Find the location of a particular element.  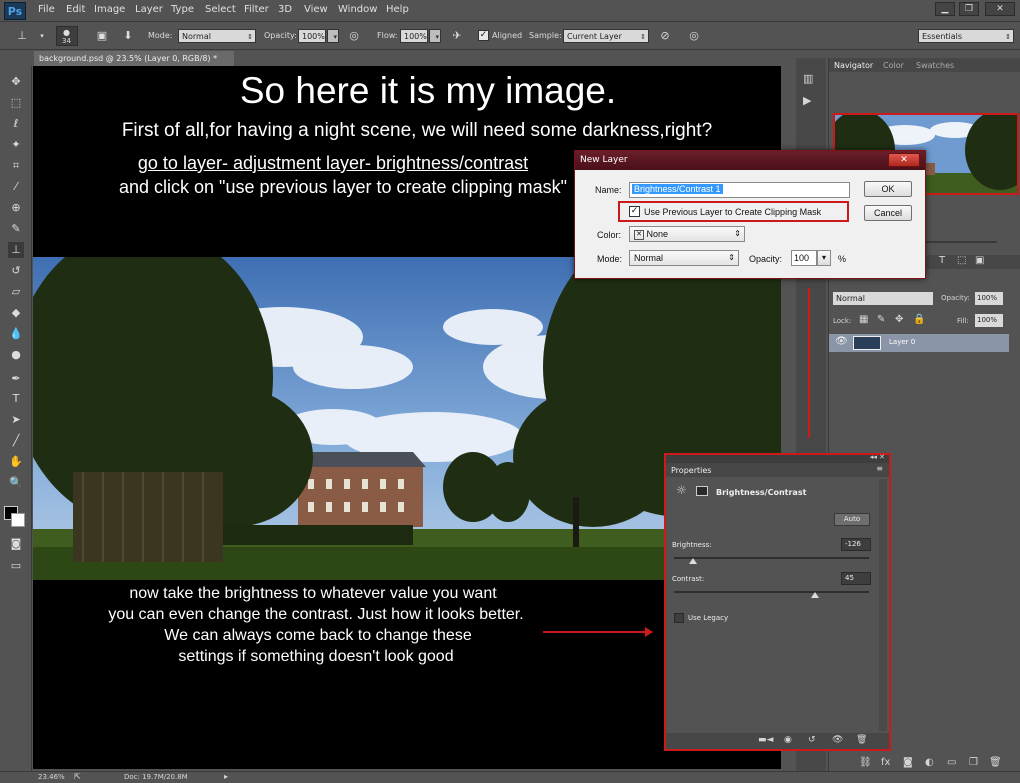

lock-pixels-icon: ✎ is located at coordinates (881, 319).